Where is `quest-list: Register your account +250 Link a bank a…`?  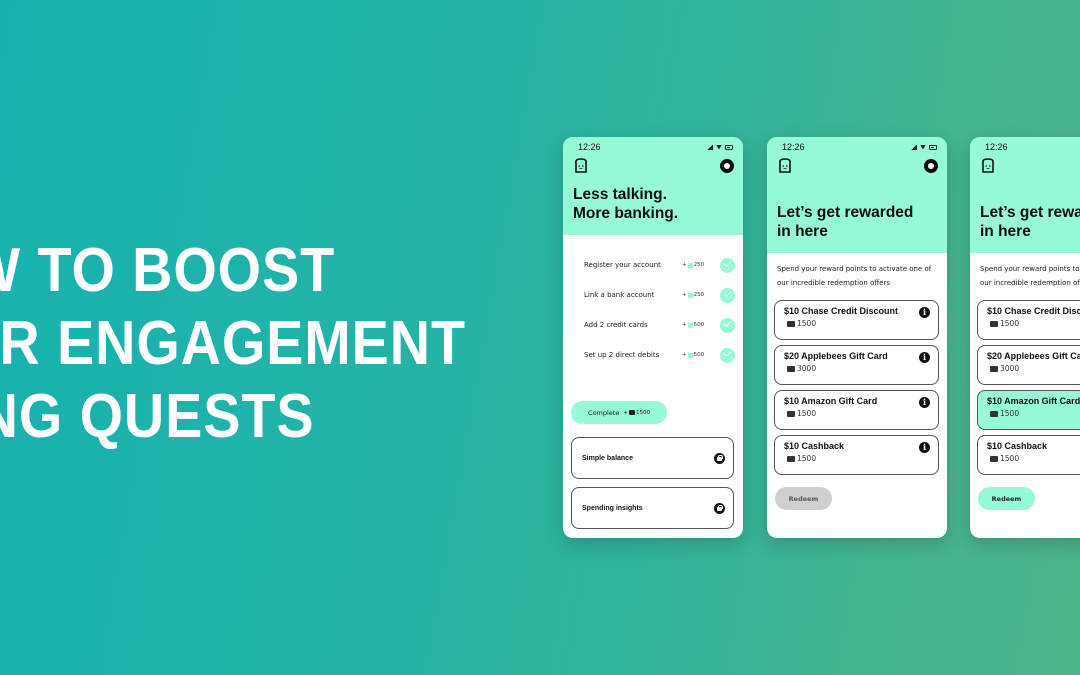 quest-list: Register your account +250 Link a bank a… is located at coordinates (653, 310).